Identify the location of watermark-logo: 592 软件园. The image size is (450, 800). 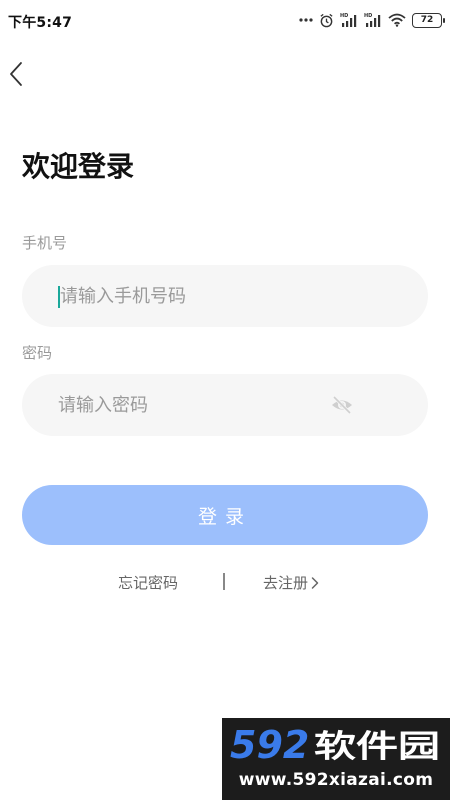
(335, 744).